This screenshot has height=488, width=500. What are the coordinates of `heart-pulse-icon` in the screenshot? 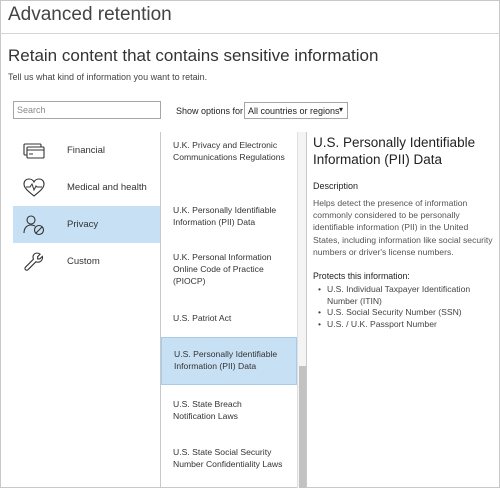 It's located at (34, 188).